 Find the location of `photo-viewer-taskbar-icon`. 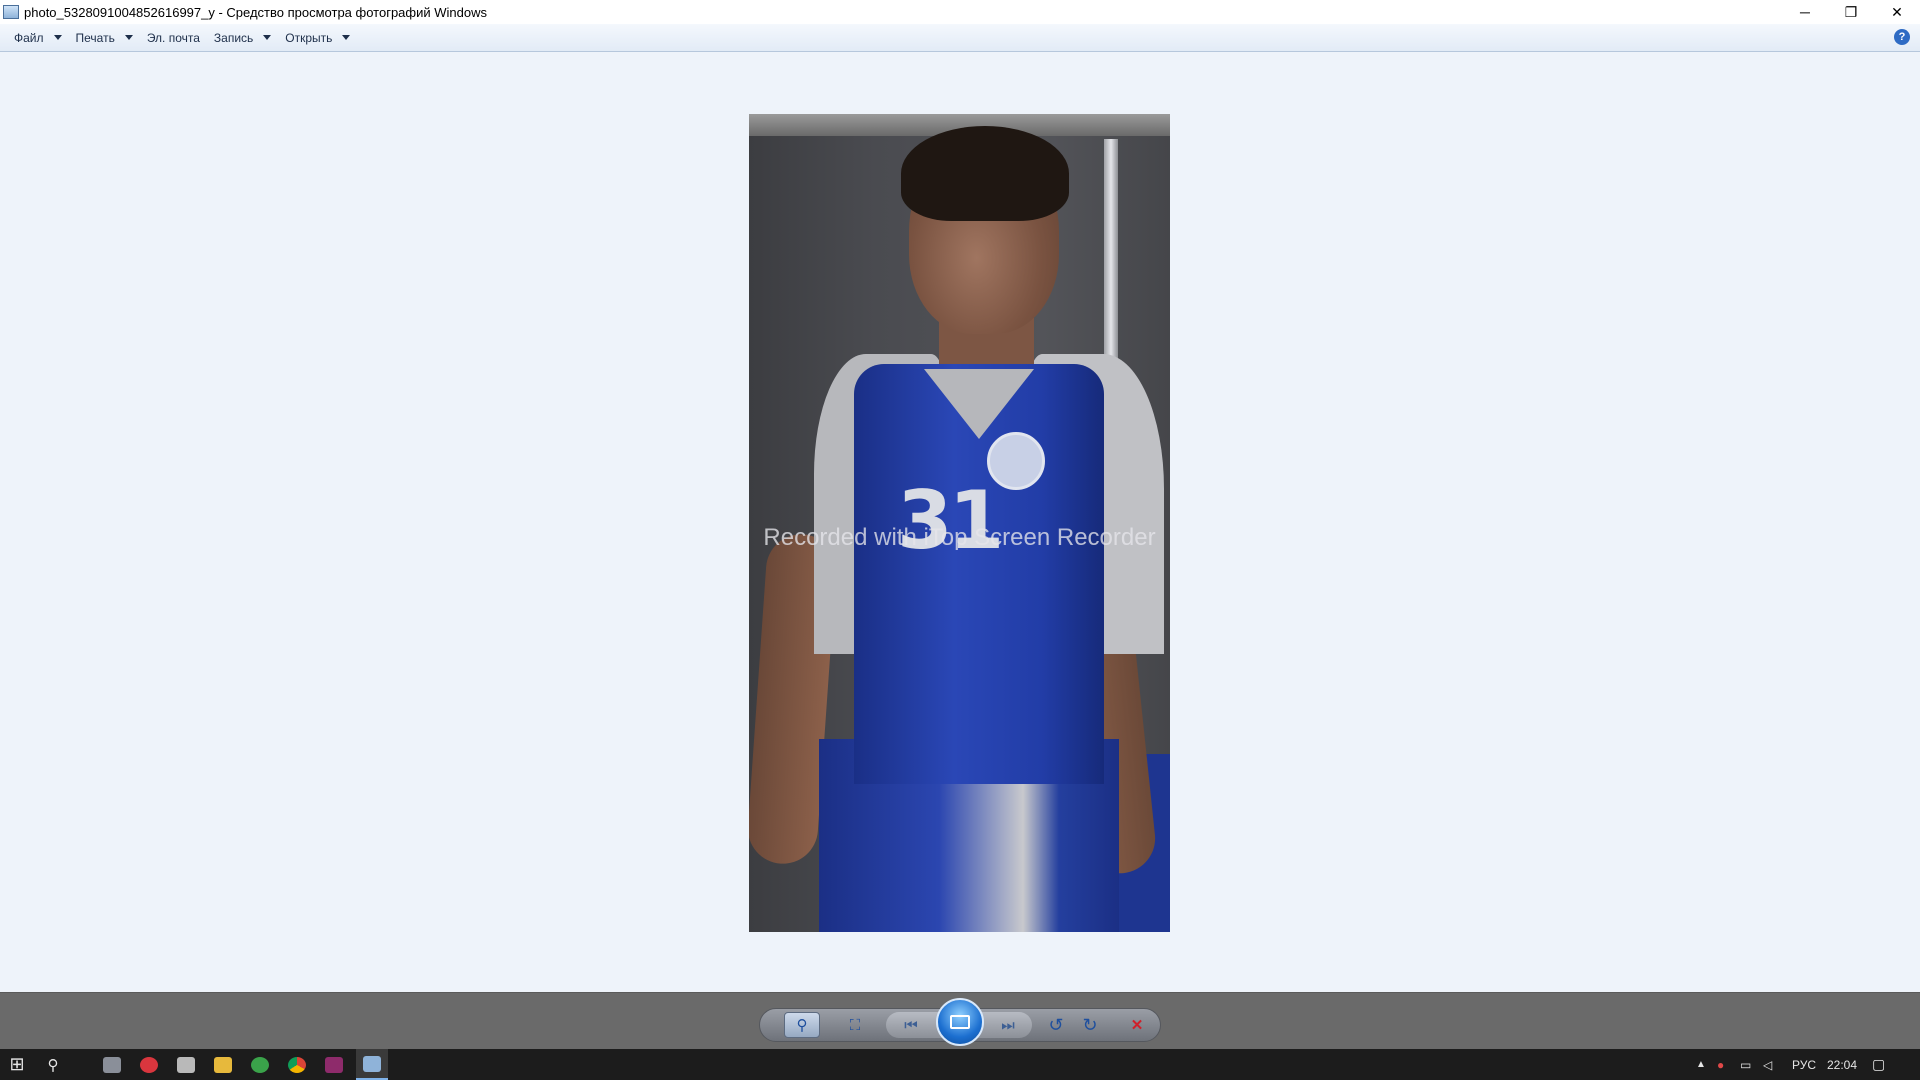

photo-viewer-taskbar-icon is located at coordinates (372, 1063).